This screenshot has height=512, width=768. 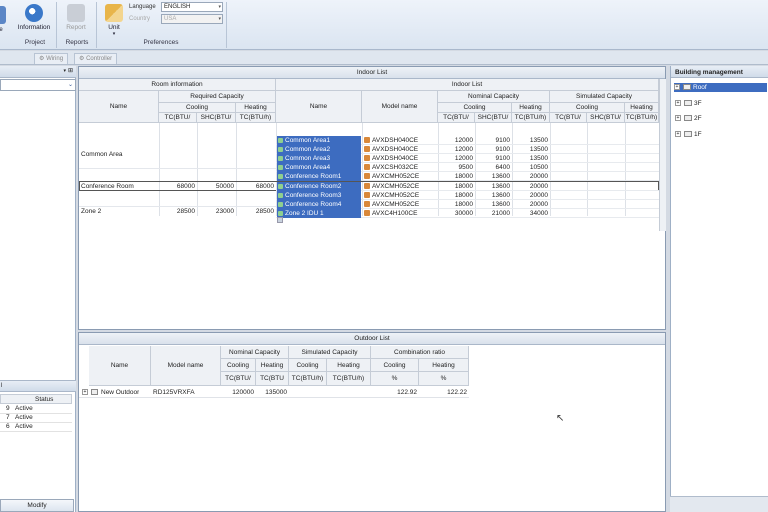 I want to click on sim-heating-header: Heating, so click(x=642, y=108).